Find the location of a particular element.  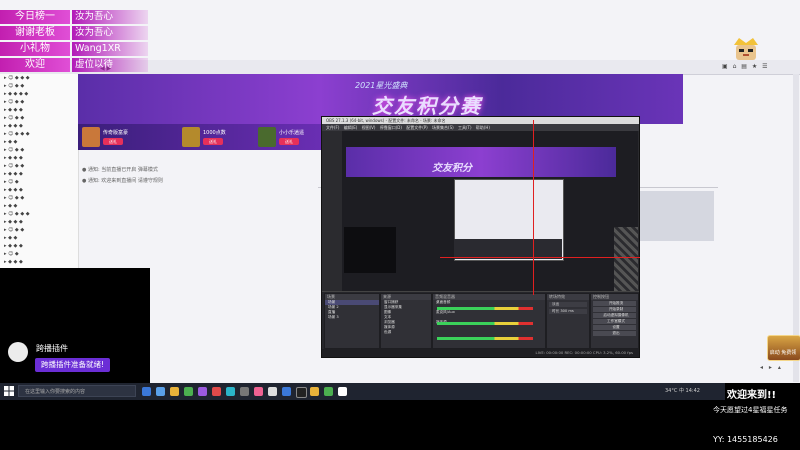

obs-preview-title: 交友积分 is located at coordinates (452, 168).